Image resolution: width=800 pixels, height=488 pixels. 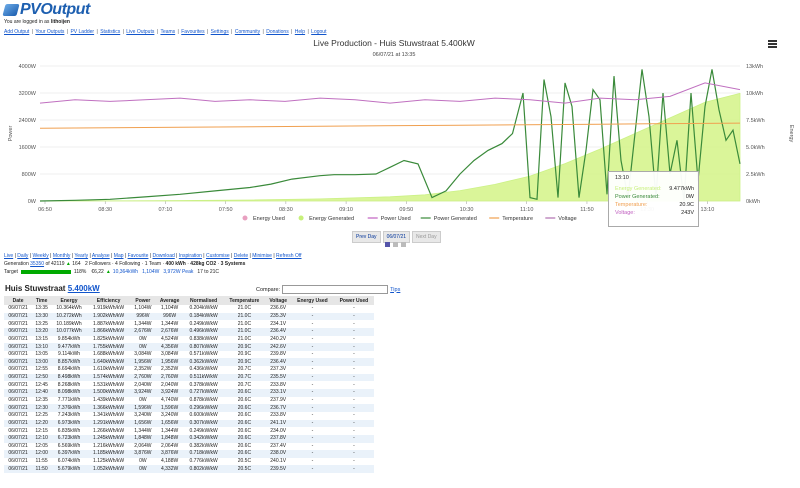 What do you see at coordinates (18, 300) in the screenshot?
I see `column-header: Date` at bounding box center [18, 300].